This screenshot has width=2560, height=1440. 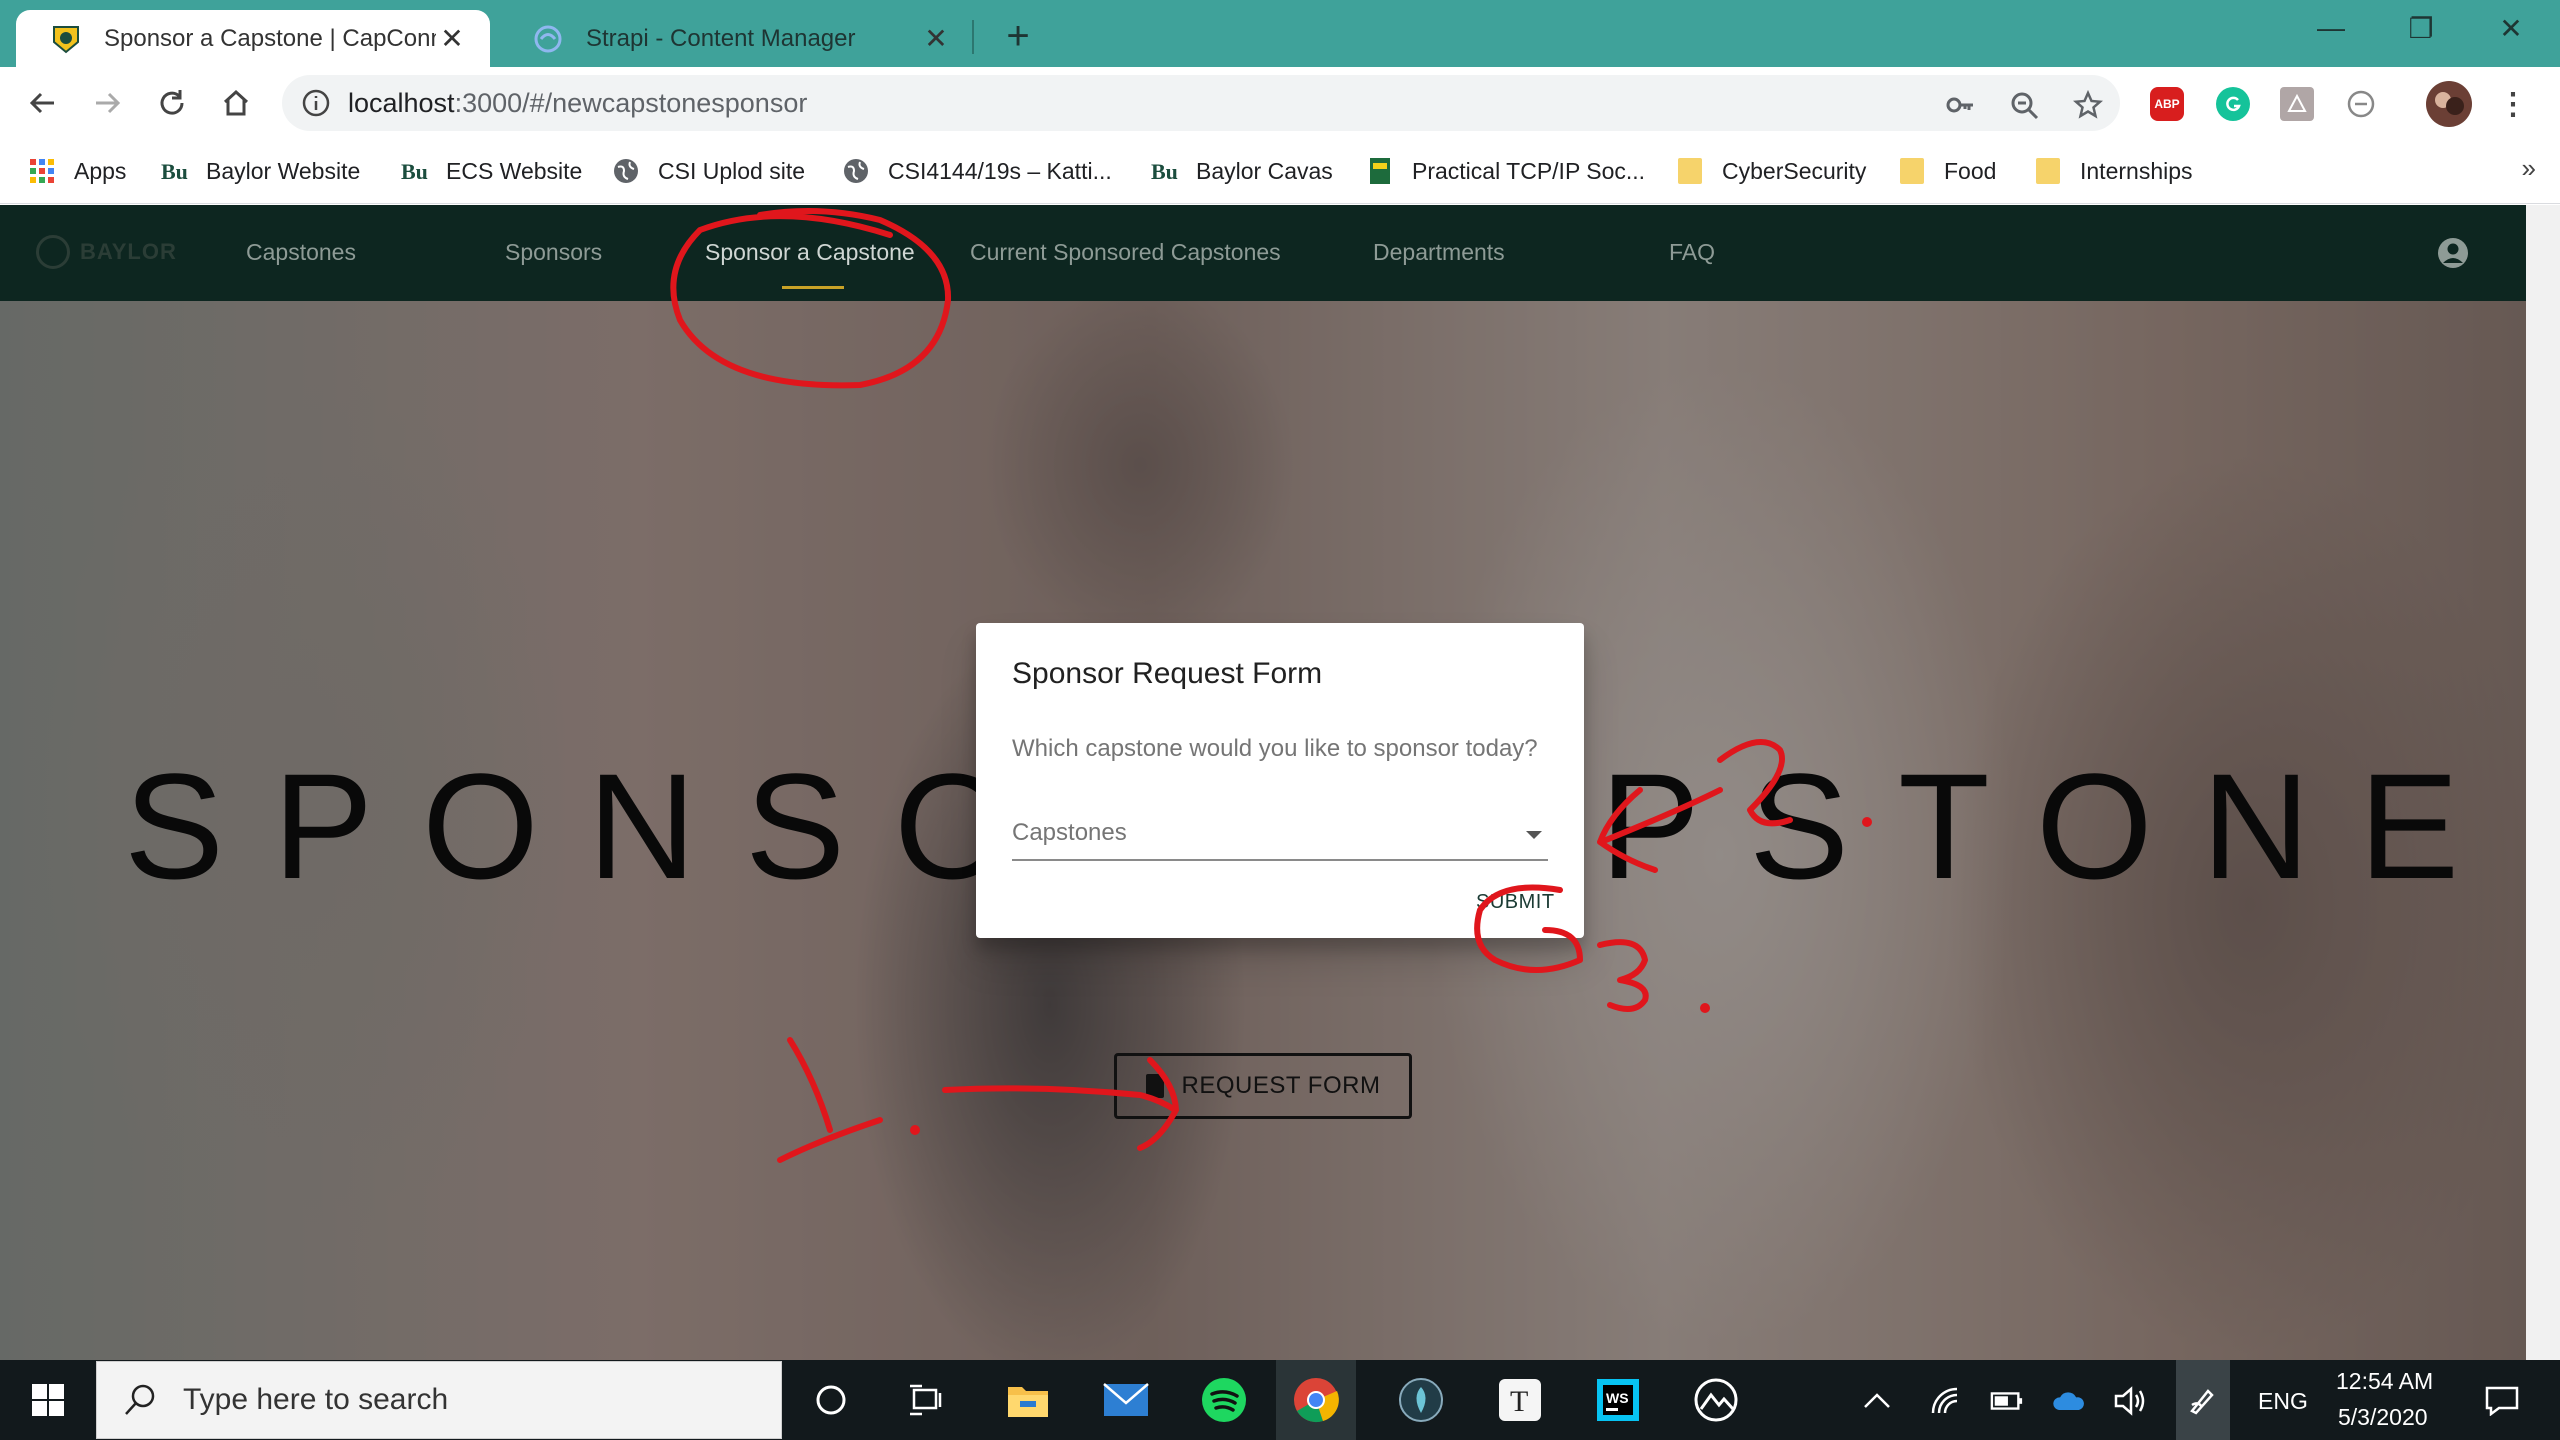 I want to click on globe-icon, so click(x=856, y=171).